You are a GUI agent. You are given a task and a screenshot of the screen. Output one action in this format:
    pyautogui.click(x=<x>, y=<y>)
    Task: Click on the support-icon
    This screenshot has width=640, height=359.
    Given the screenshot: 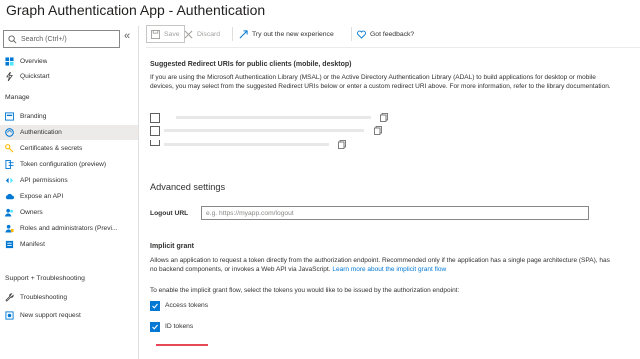 What is the action you would take?
    pyautogui.click(x=9, y=315)
    